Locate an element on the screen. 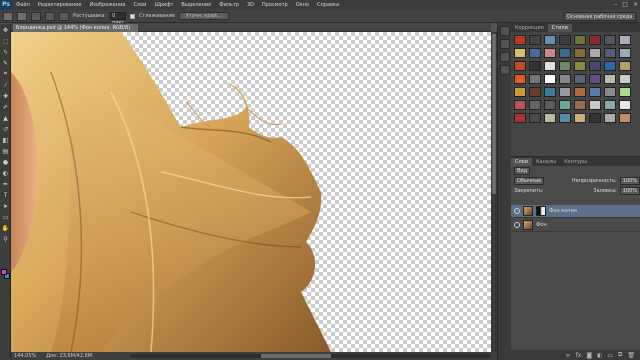  blend-mode-select: Обычные is located at coordinates (529, 181).